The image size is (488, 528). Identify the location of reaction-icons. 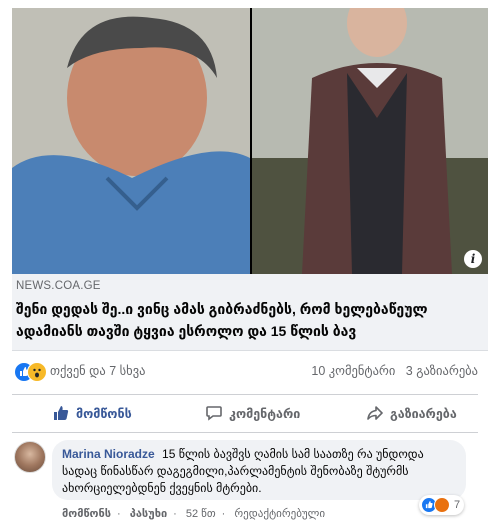
(34, 372).